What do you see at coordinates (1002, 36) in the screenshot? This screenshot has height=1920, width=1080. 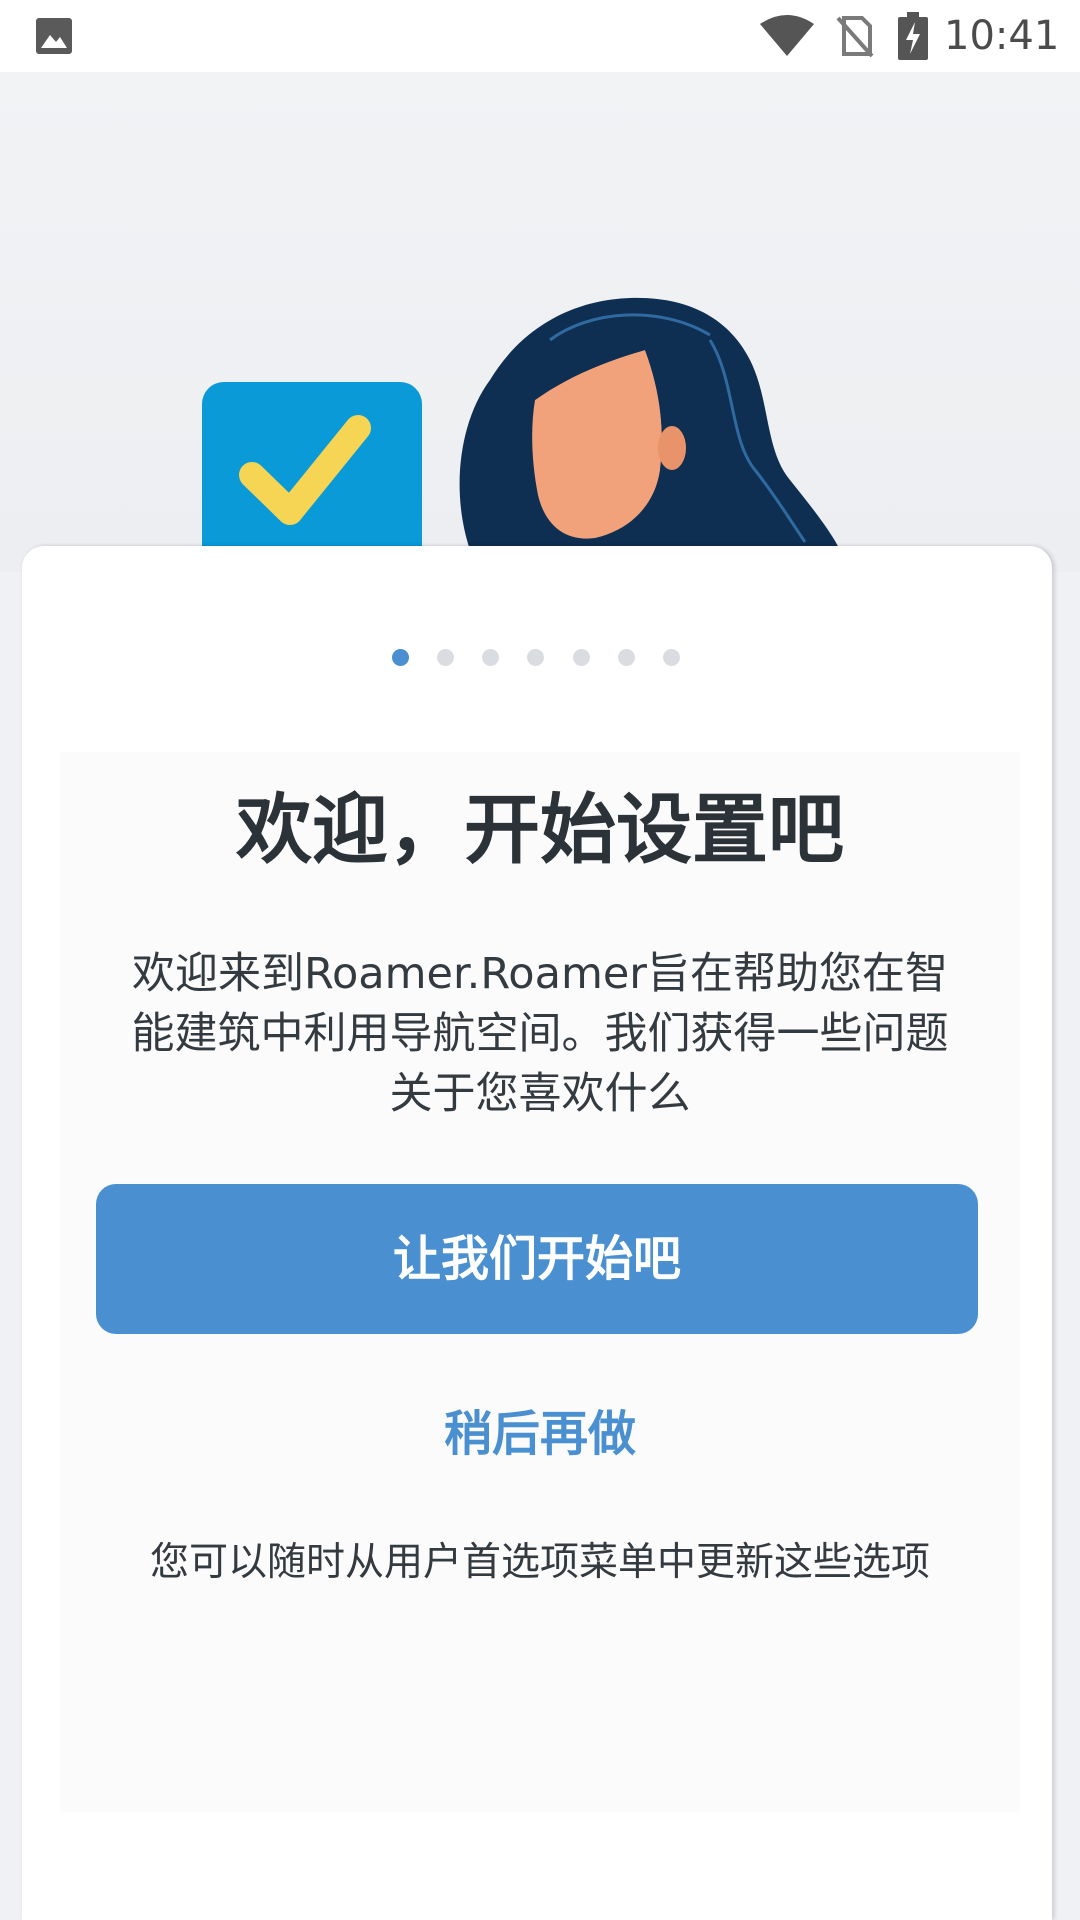 I see `status-time: 10:41` at bounding box center [1002, 36].